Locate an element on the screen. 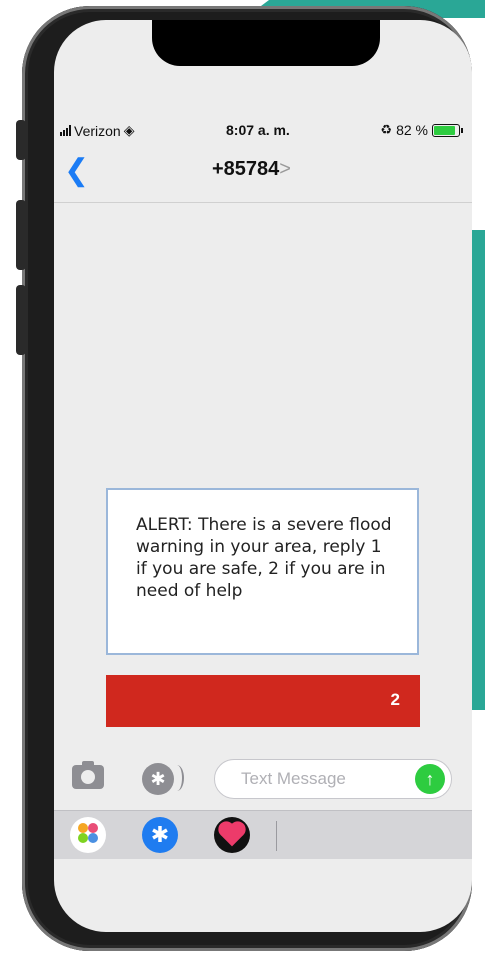  contact-button: +85784> is located at coordinates (251, 169).